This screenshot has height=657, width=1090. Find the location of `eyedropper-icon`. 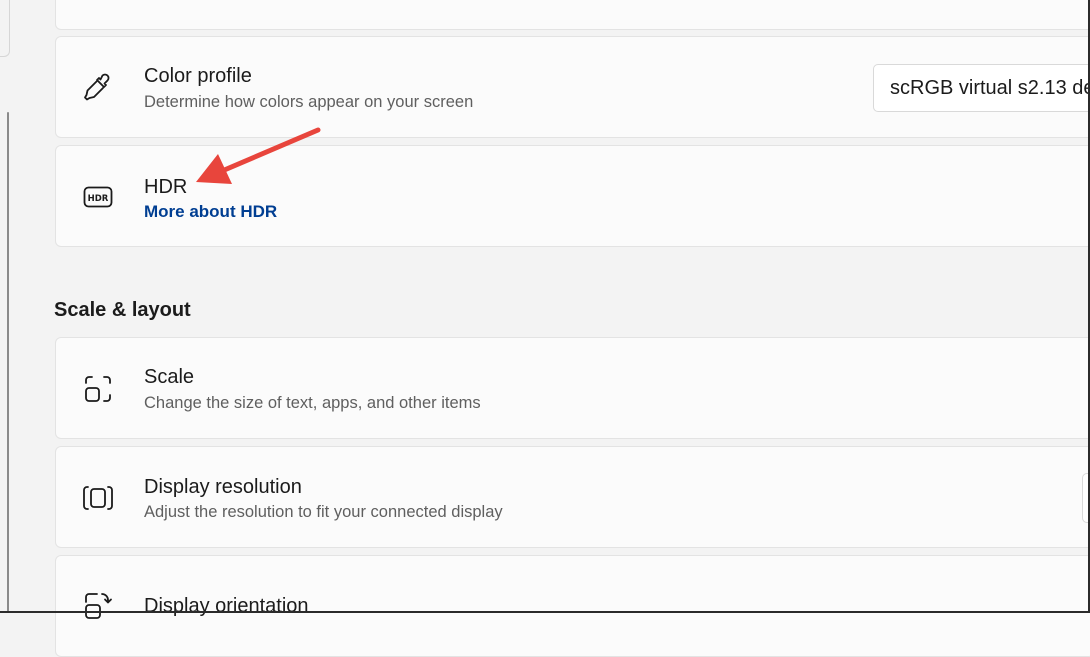

eyedropper-icon is located at coordinates (98, 87).